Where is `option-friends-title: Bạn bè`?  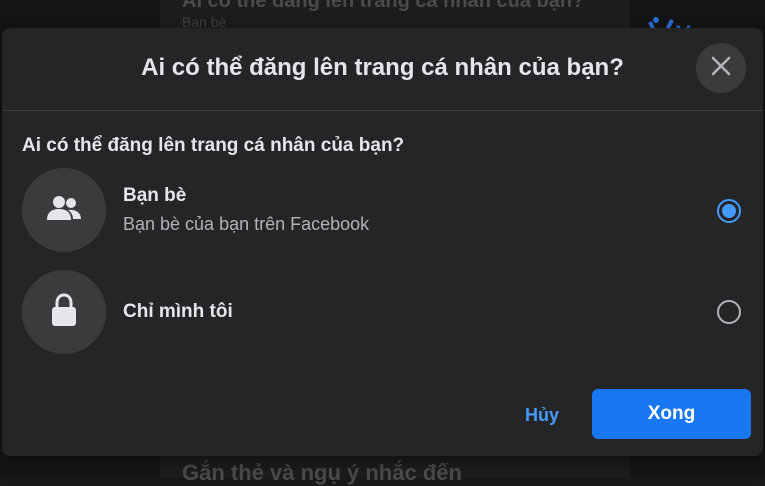 option-friends-title: Bạn bè is located at coordinates (155, 195).